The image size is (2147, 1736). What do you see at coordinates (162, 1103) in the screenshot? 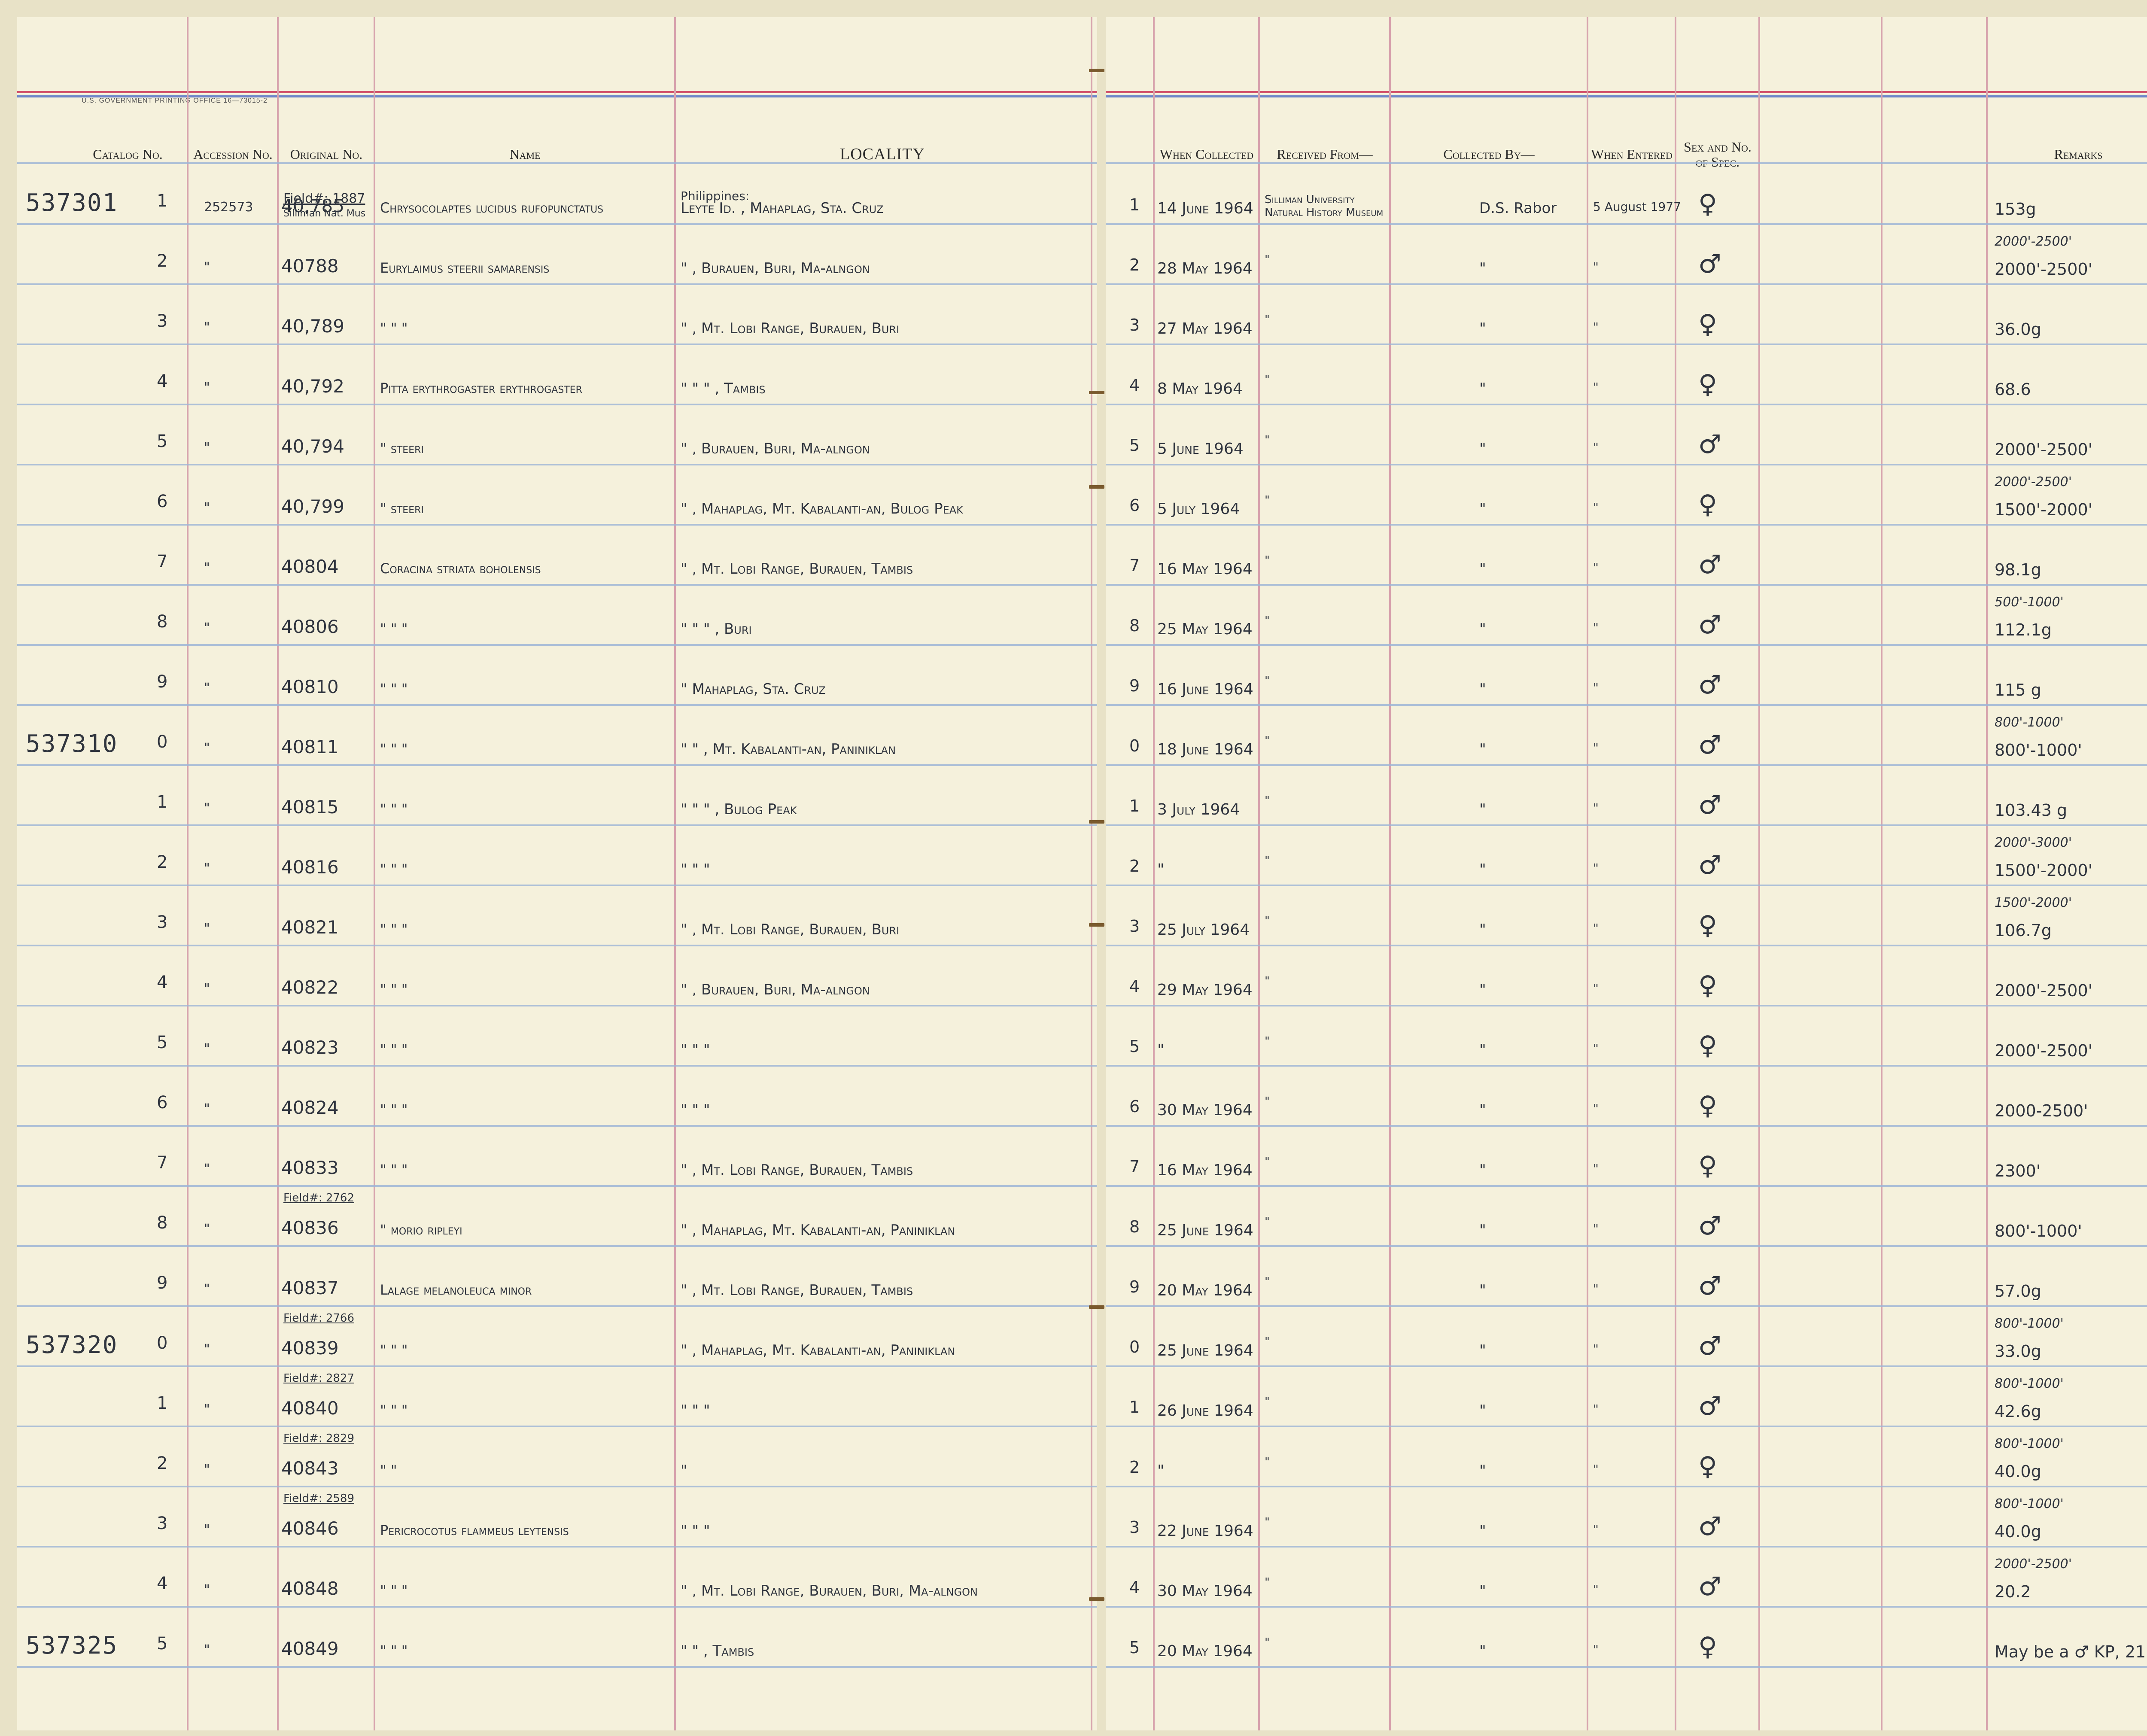
I see `row-index: 6` at bounding box center [162, 1103].